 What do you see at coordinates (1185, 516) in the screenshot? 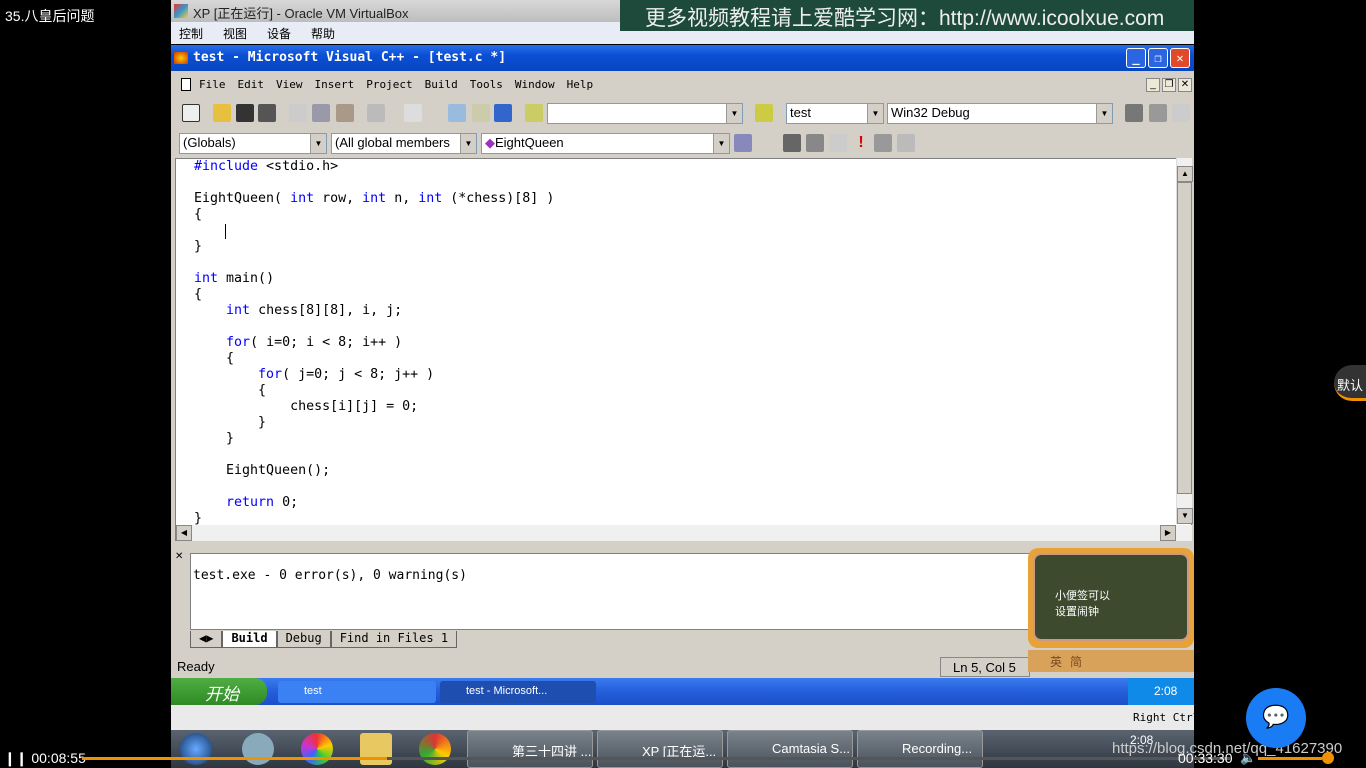
I see `scroll-down-button: ▼` at bounding box center [1185, 516].